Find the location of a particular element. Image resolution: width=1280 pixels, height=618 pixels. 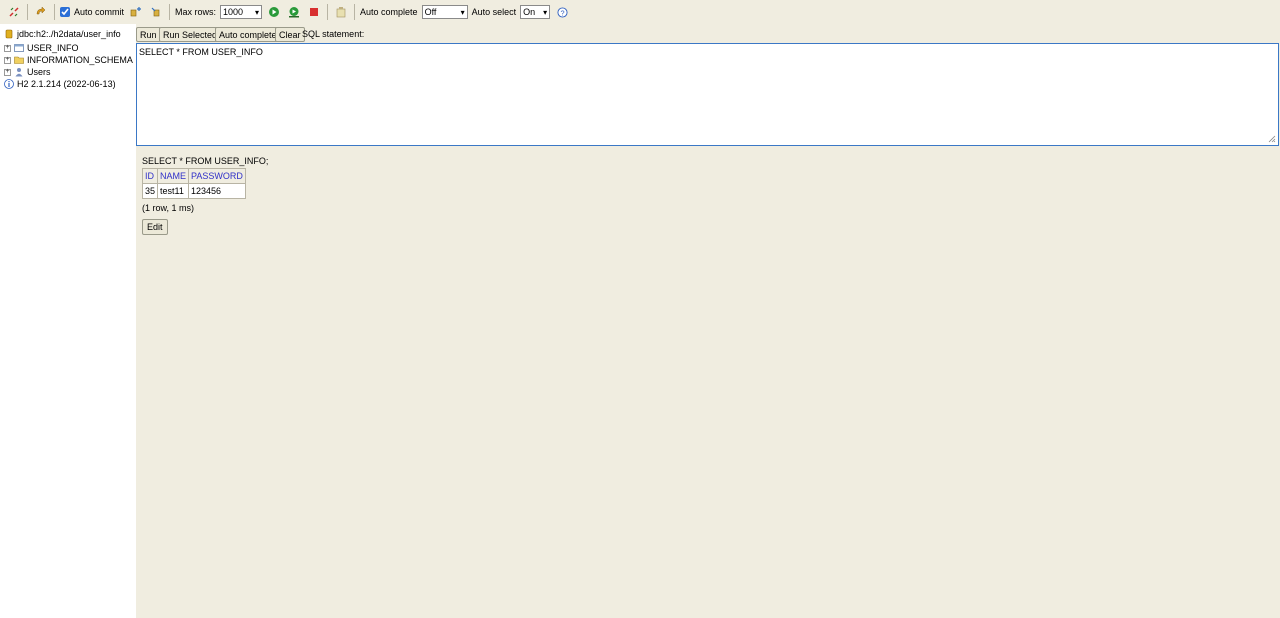

tree-item-information-schema: + INFORMATION_SCHEMA is located at coordinates (68, 60).